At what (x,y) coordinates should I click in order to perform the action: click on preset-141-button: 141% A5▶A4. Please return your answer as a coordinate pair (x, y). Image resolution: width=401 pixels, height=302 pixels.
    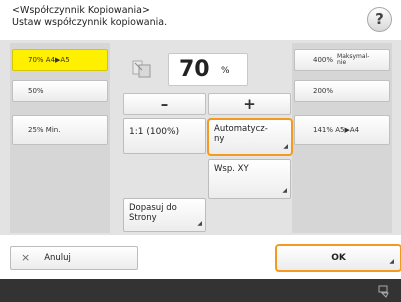
    Looking at the image, I should click on (342, 130).